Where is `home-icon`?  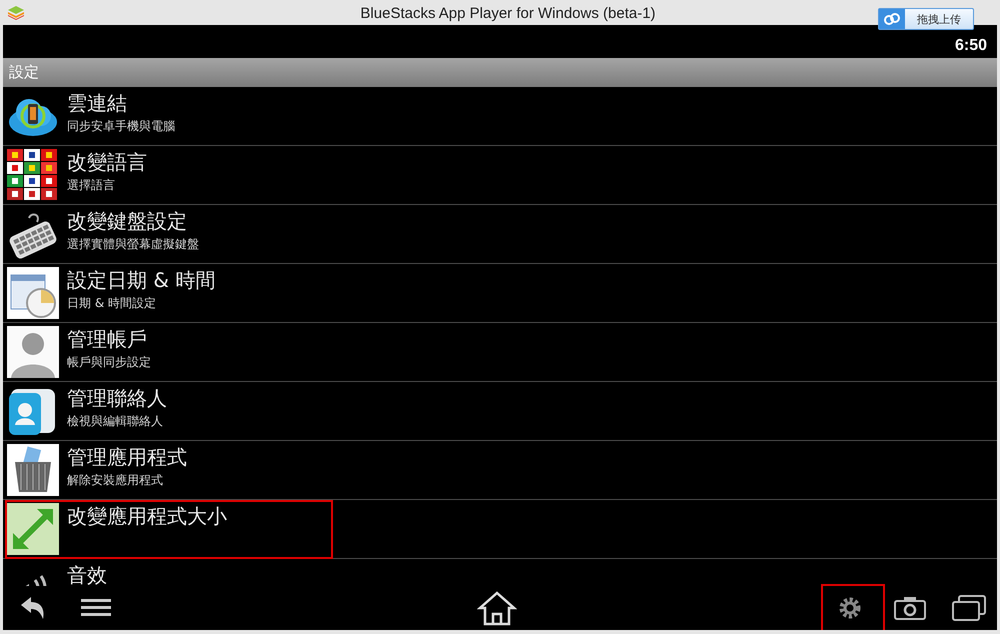 home-icon is located at coordinates (497, 608).